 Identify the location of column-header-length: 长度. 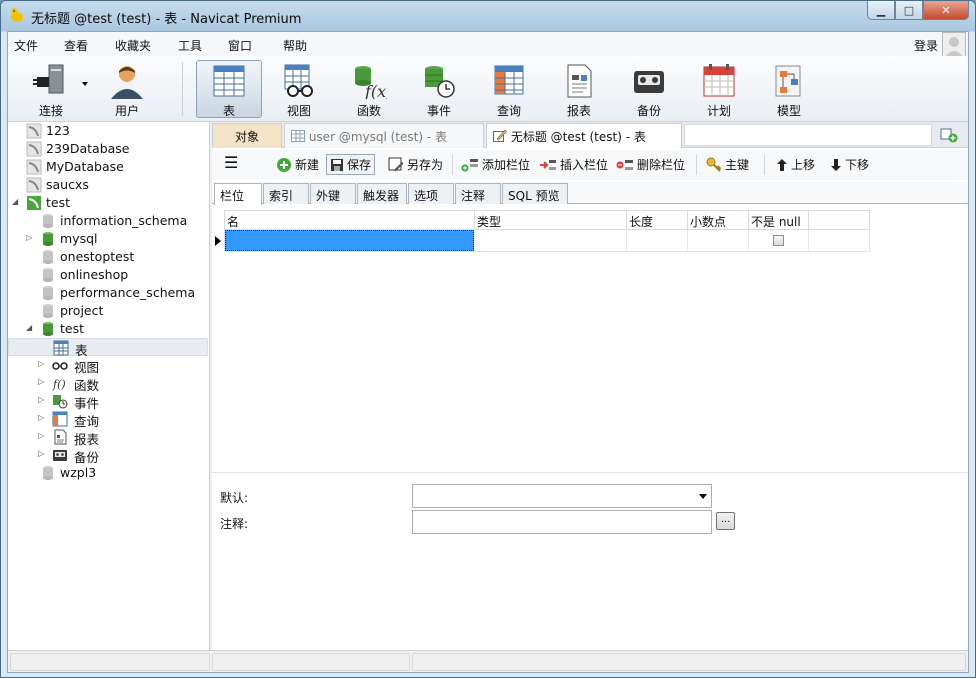
(657, 220).